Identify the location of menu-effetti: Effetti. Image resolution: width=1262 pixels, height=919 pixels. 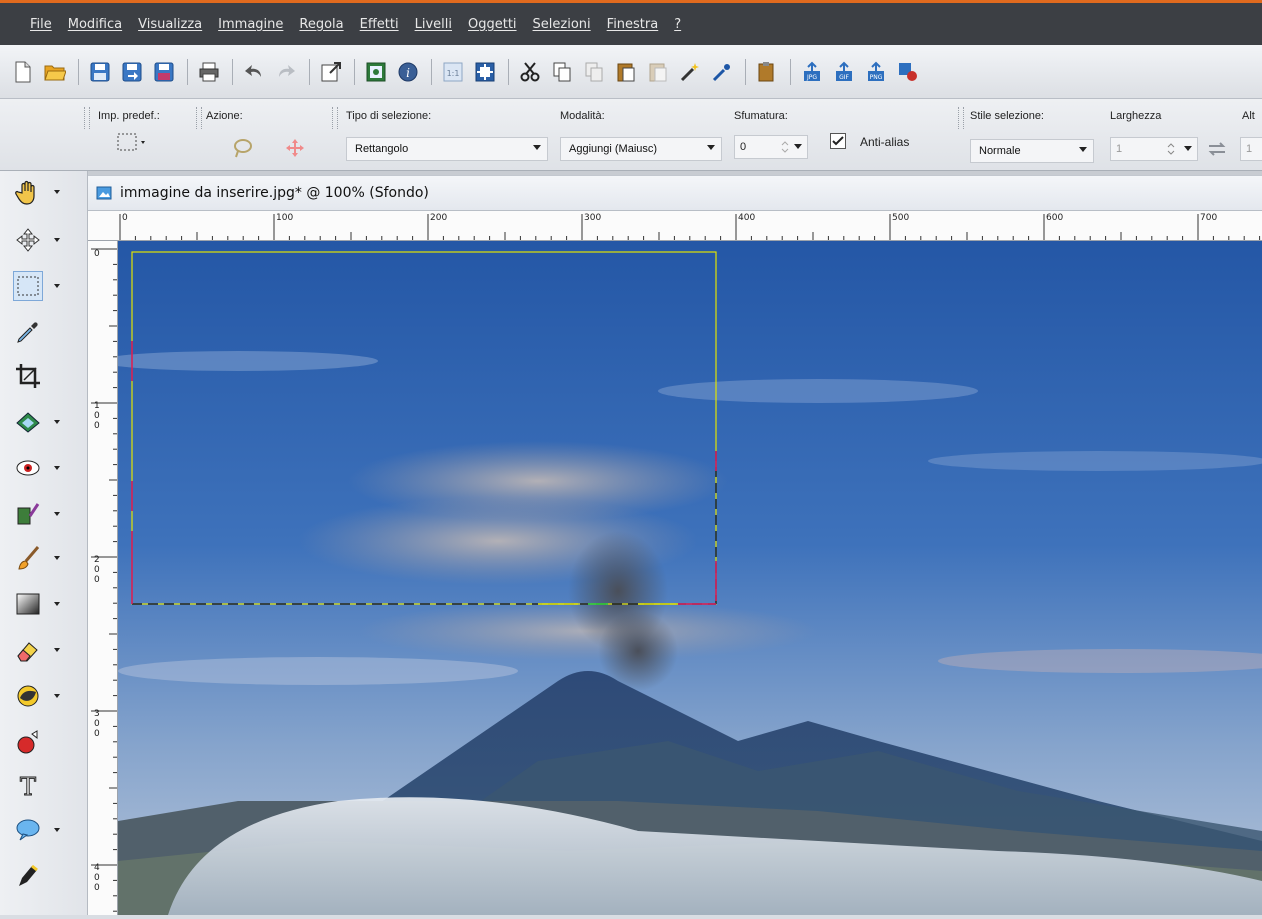
(379, 24).